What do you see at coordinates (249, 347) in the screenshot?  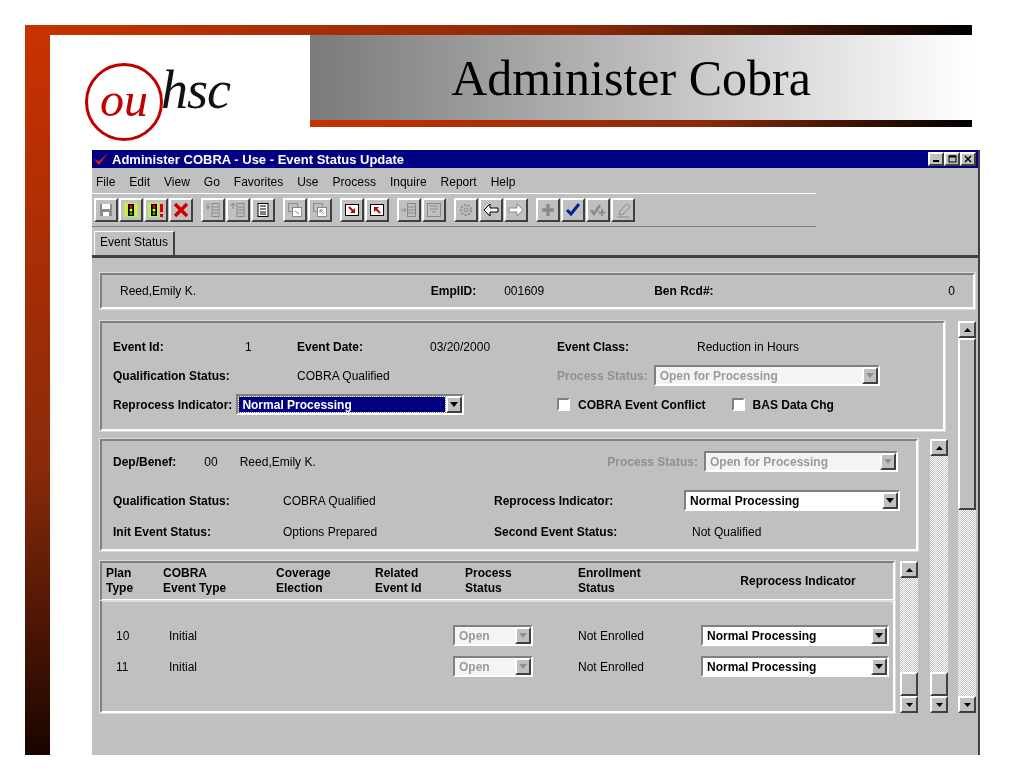 I see `field-value: 1` at bounding box center [249, 347].